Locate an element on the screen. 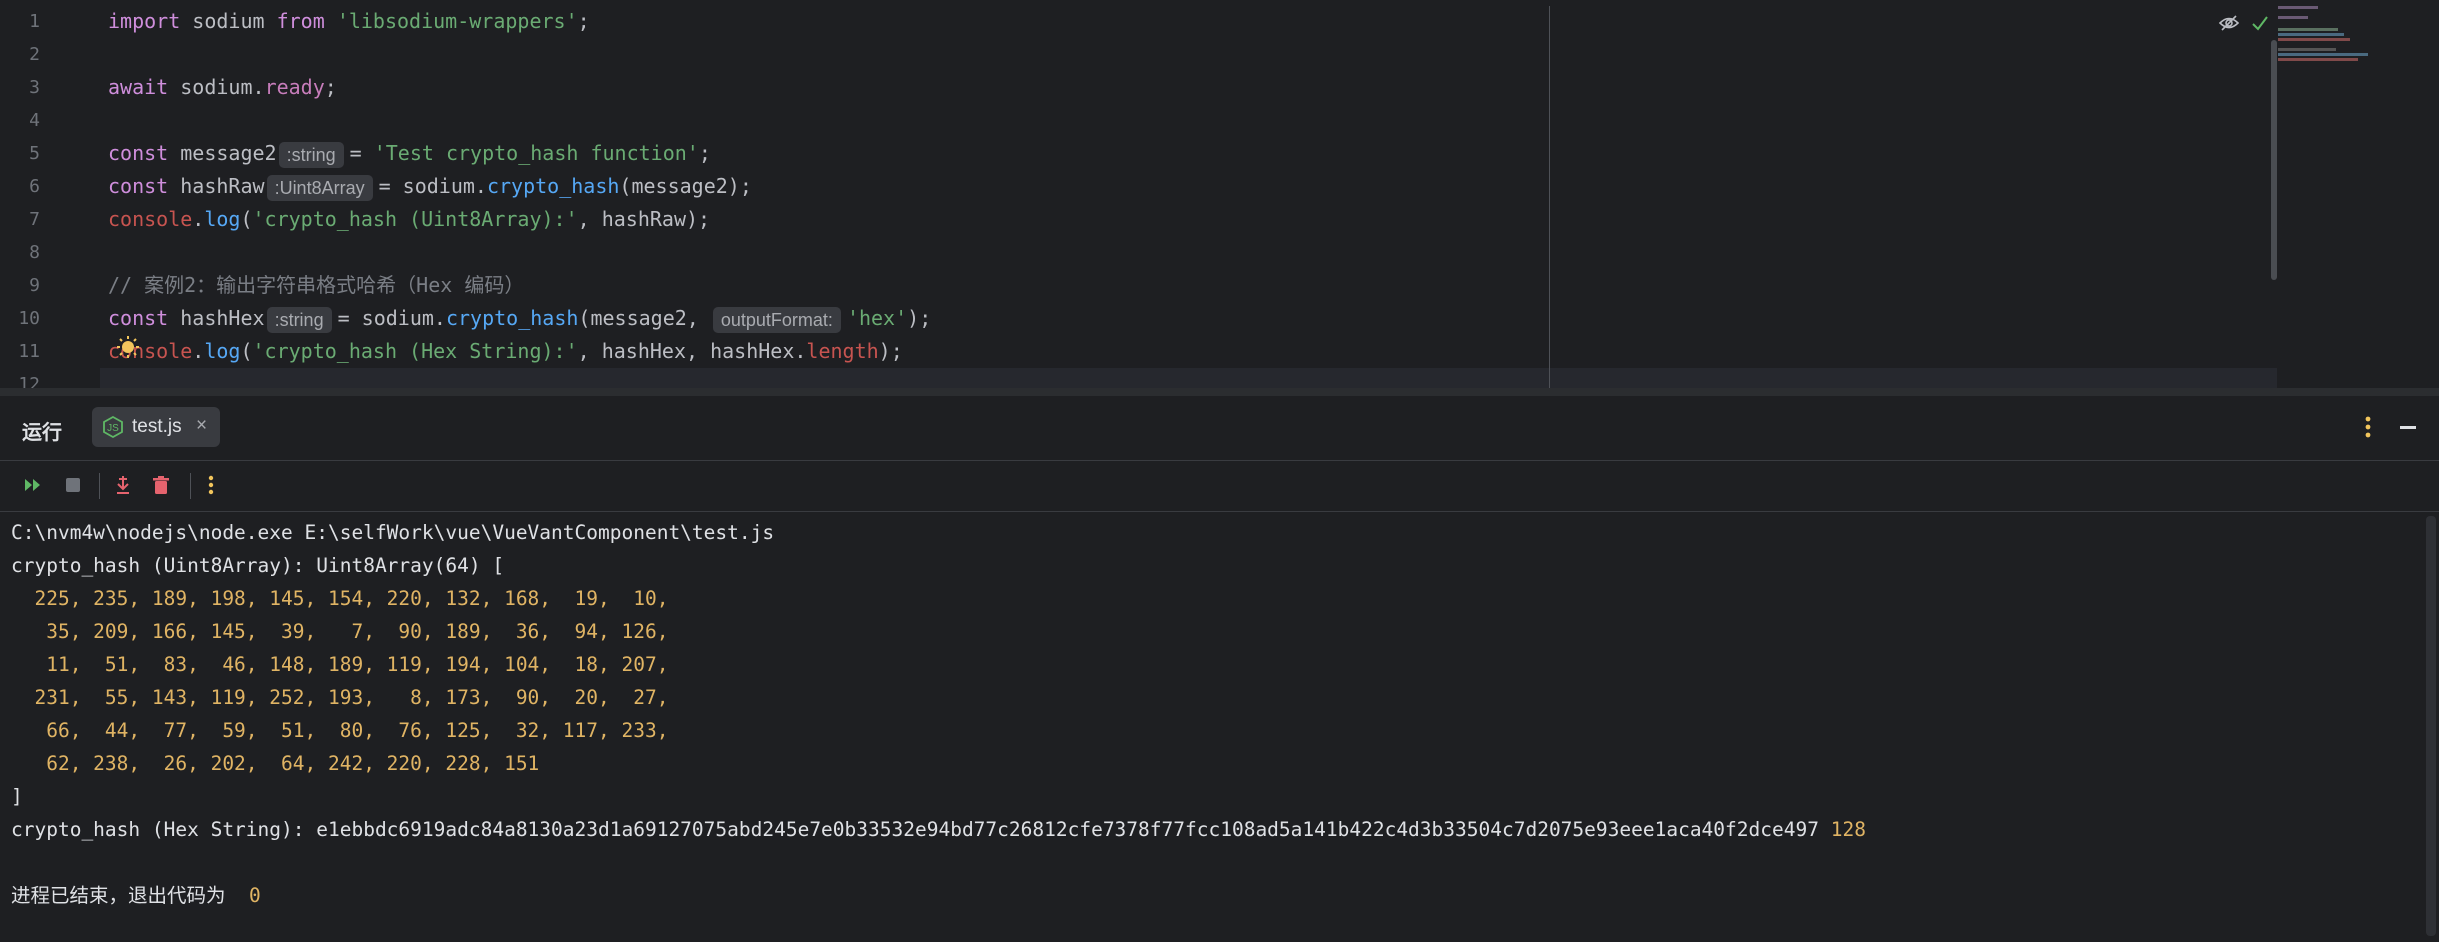 Image resolution: width=2439 pixels, height=942 pixels. line-number-gutter: 1 2 3 4 5 6 7 8 9 10 11 12 is located at coordinates (50, 194).